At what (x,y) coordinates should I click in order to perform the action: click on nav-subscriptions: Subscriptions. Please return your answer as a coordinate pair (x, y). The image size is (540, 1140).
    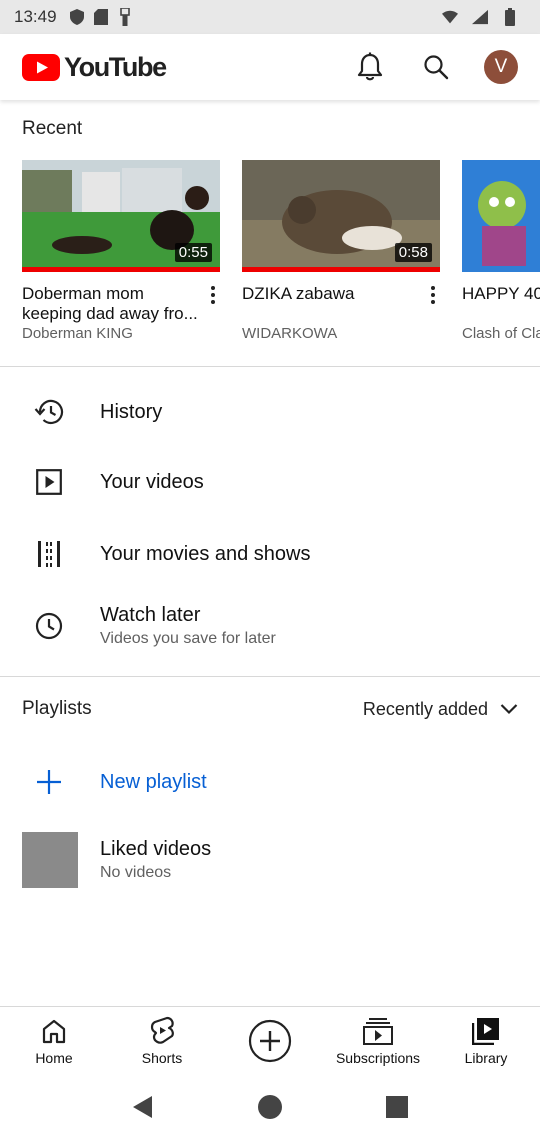
    Looking at the image, I should click on (378, 1040).